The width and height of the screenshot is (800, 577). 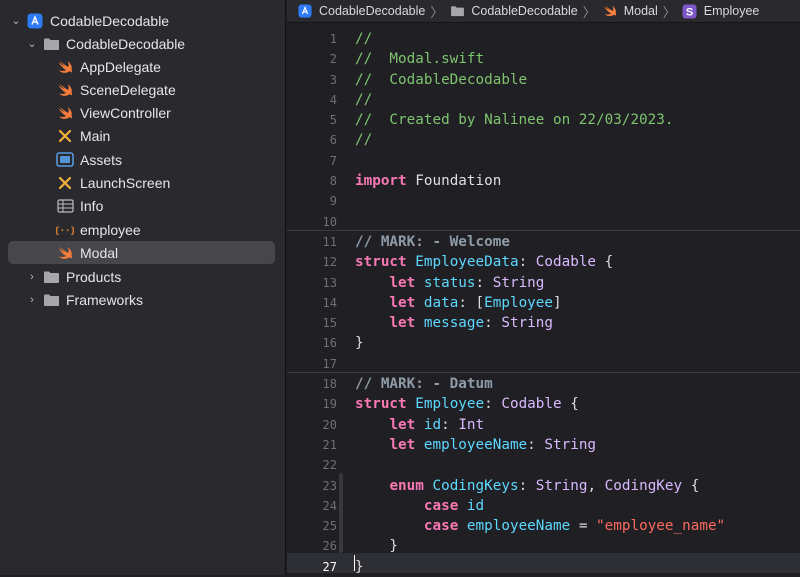 I want to click on line-number: 3, so click(x=333, y=79).